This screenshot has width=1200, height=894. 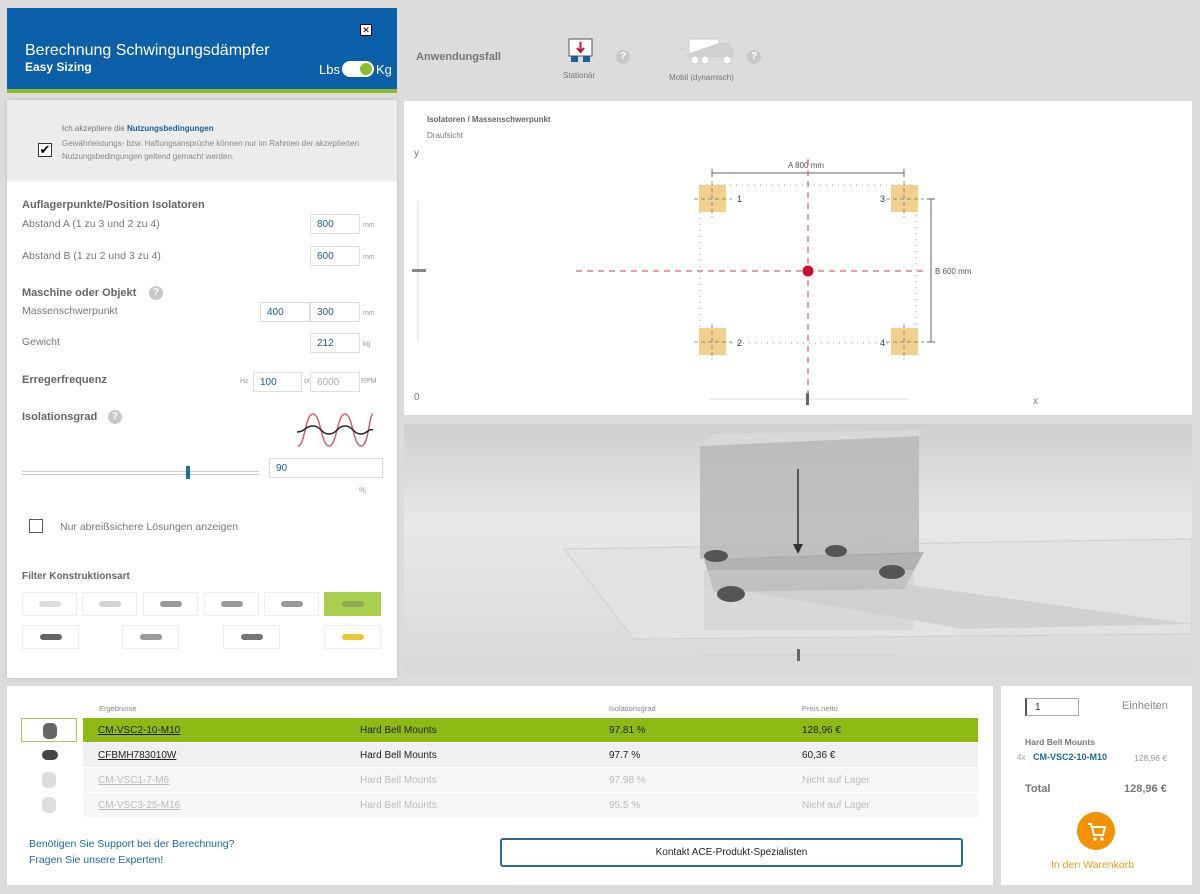 I want to click on isolation-value: 95.5 %, so click(x=625, y=805).